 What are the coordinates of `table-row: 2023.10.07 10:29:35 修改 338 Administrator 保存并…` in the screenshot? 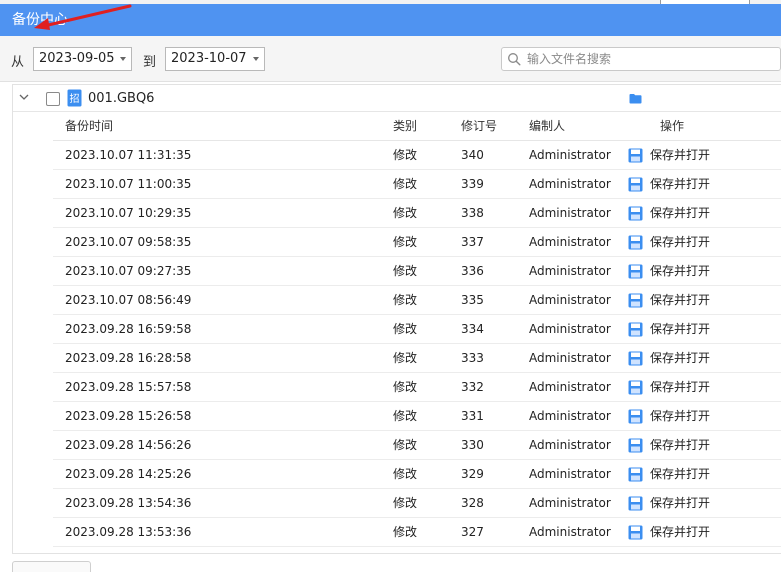 It's located at (417, 213).